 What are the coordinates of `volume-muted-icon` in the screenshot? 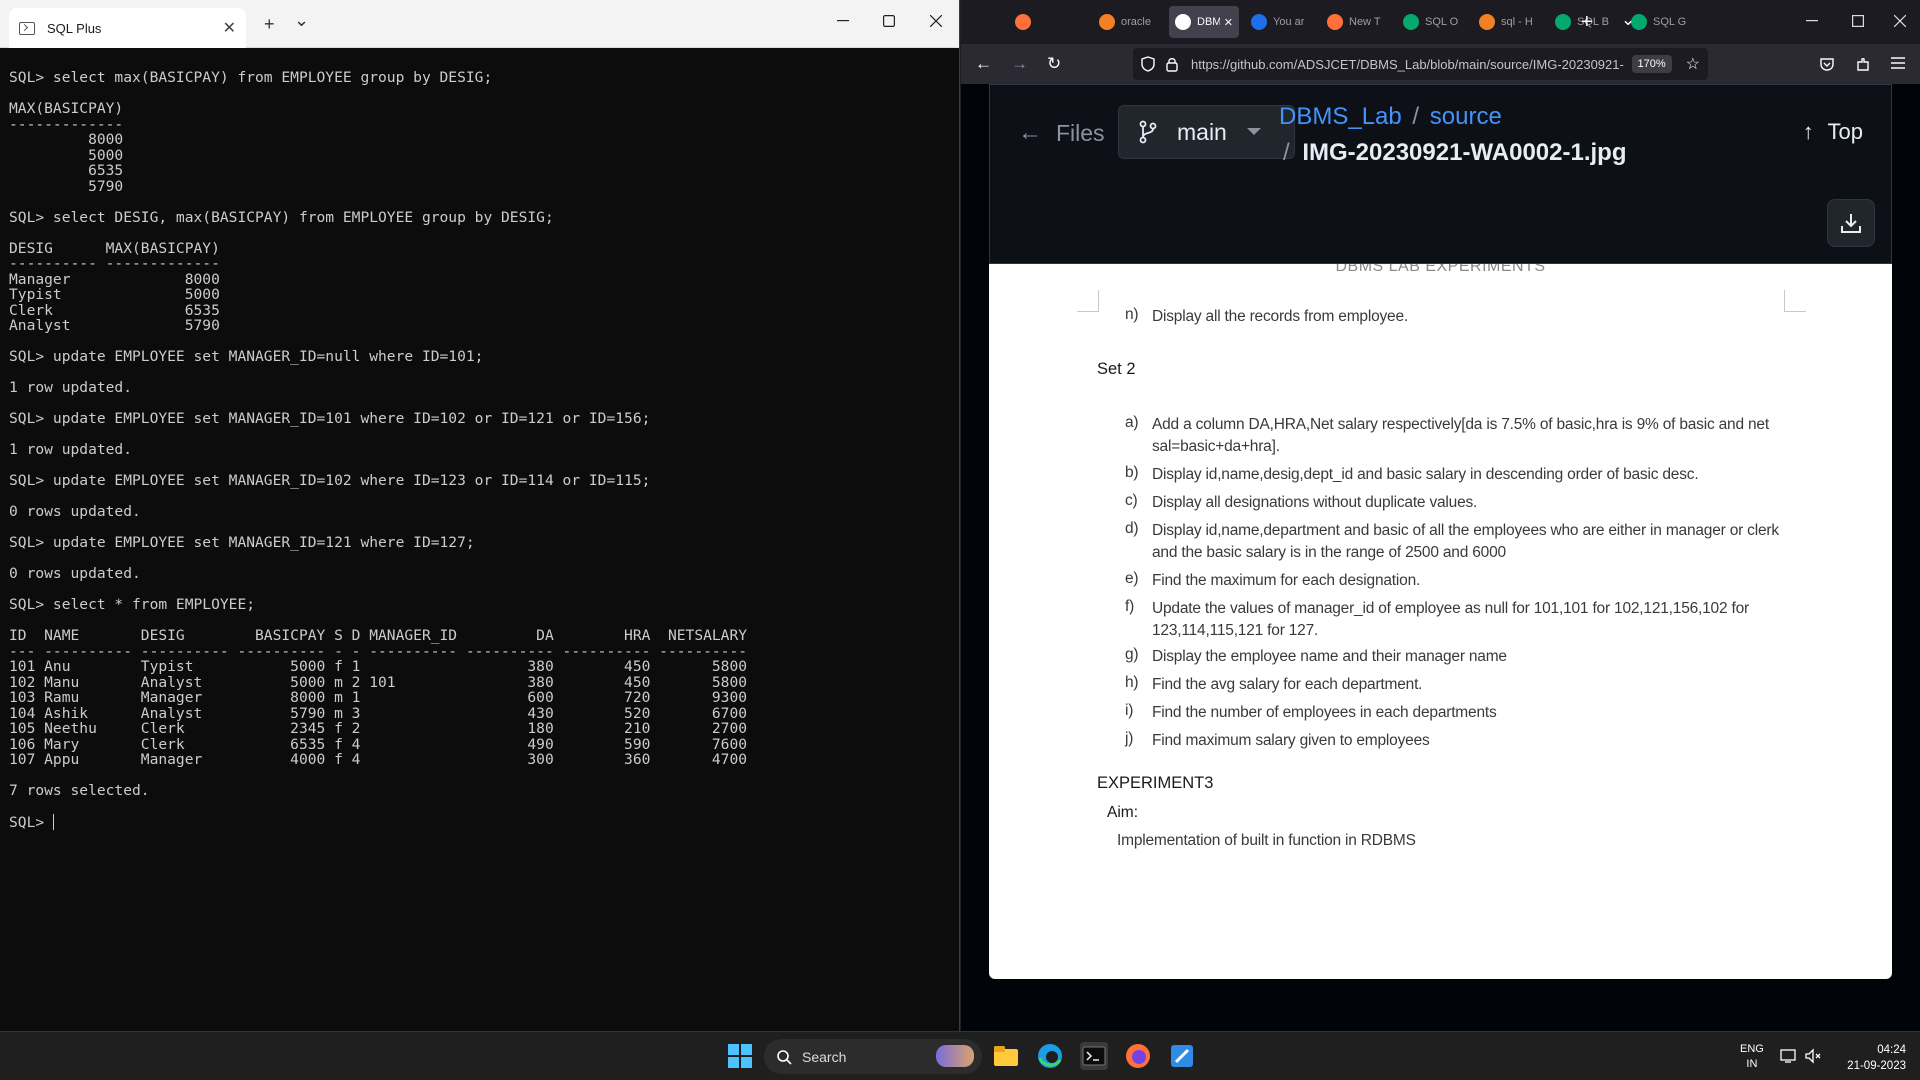 It's located at (1813, 1056).